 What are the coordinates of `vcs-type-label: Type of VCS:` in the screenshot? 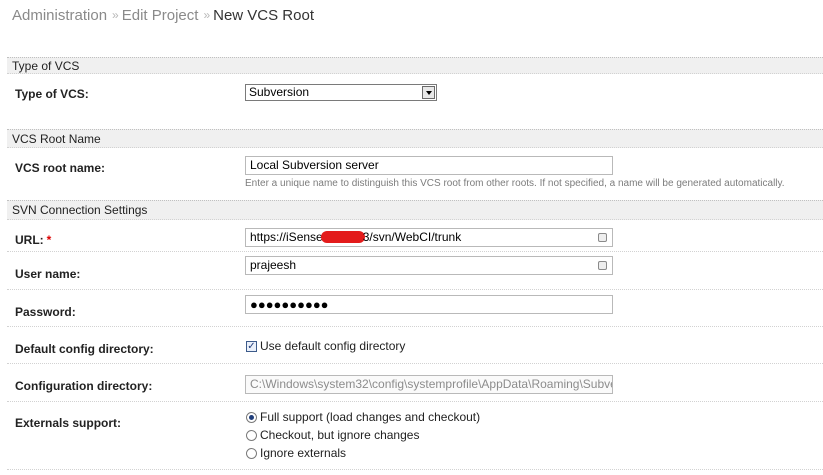 It's located at (52, 94).